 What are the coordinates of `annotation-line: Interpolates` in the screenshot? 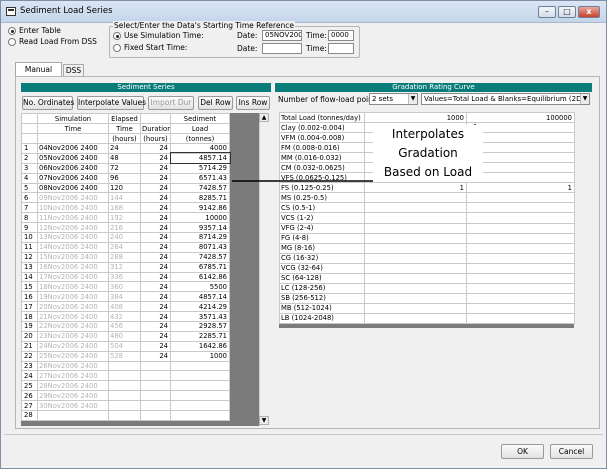 It's located at (428, 134).